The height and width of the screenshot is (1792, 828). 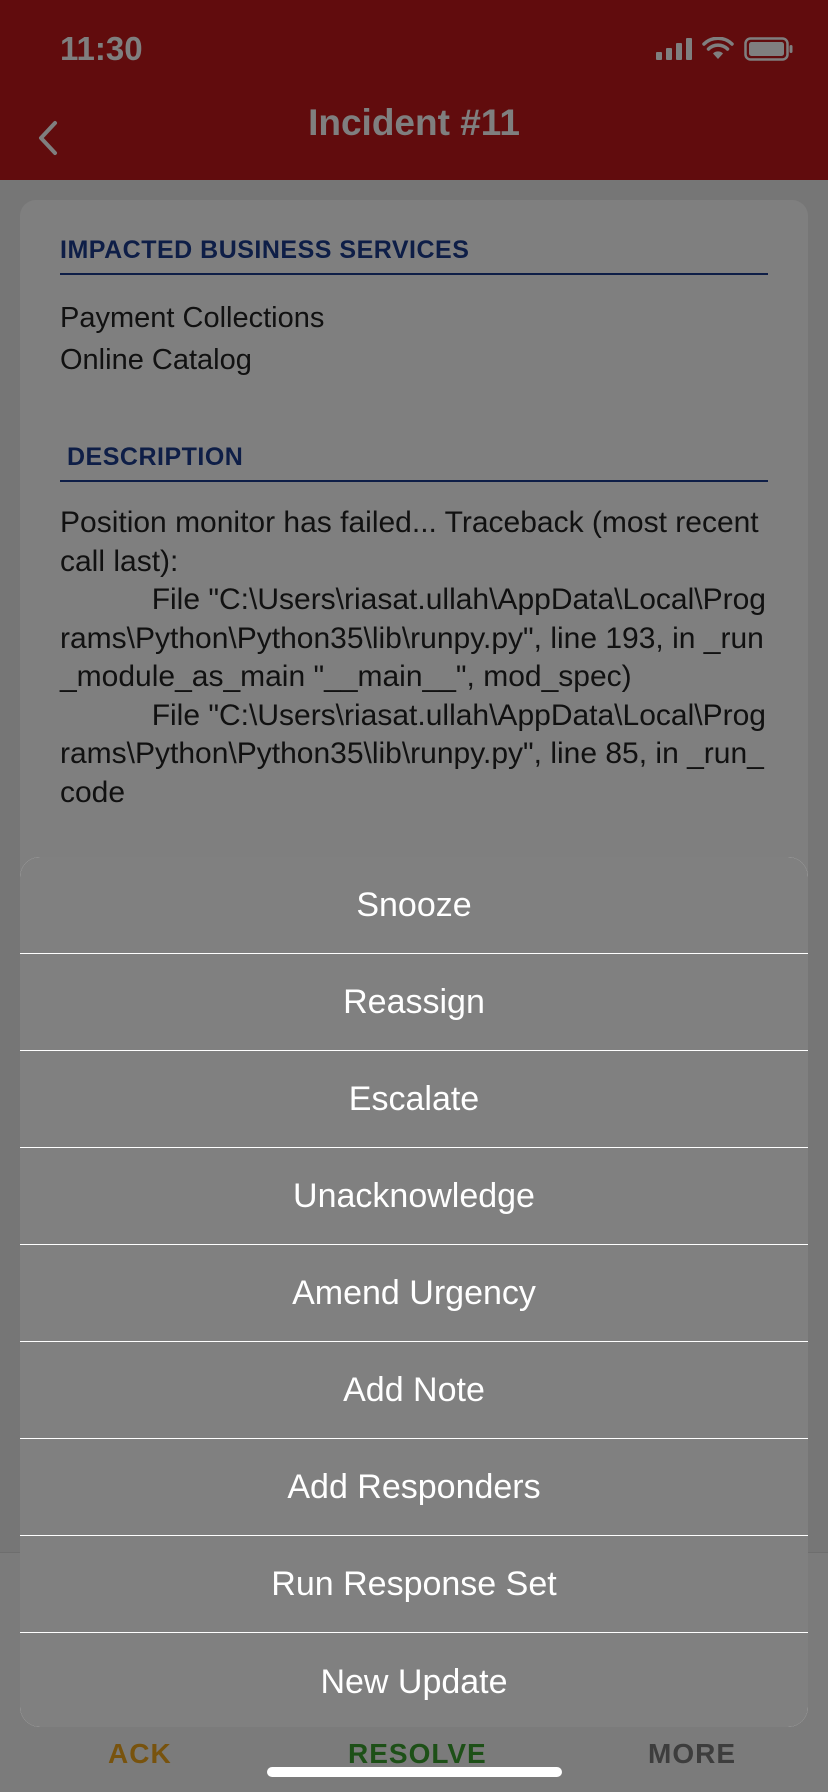 What do you see at coordinates (414, 905) in the screenshot?
I see `snooze-button: Snooze` at bounding box center [414, 905].